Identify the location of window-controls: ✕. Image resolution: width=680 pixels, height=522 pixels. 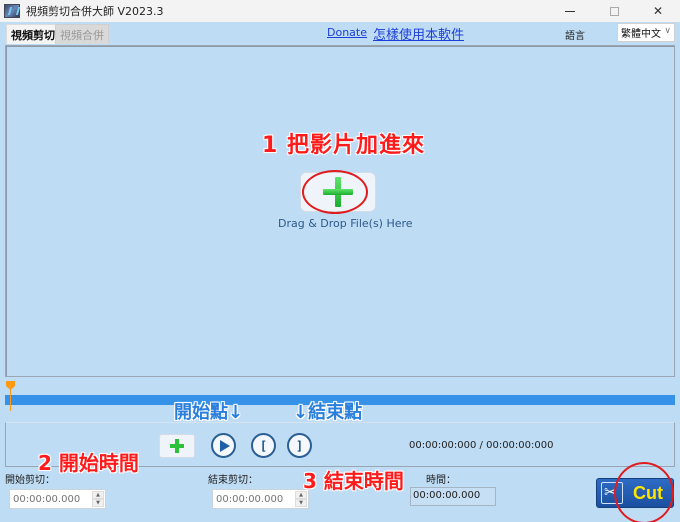
(614, 11).